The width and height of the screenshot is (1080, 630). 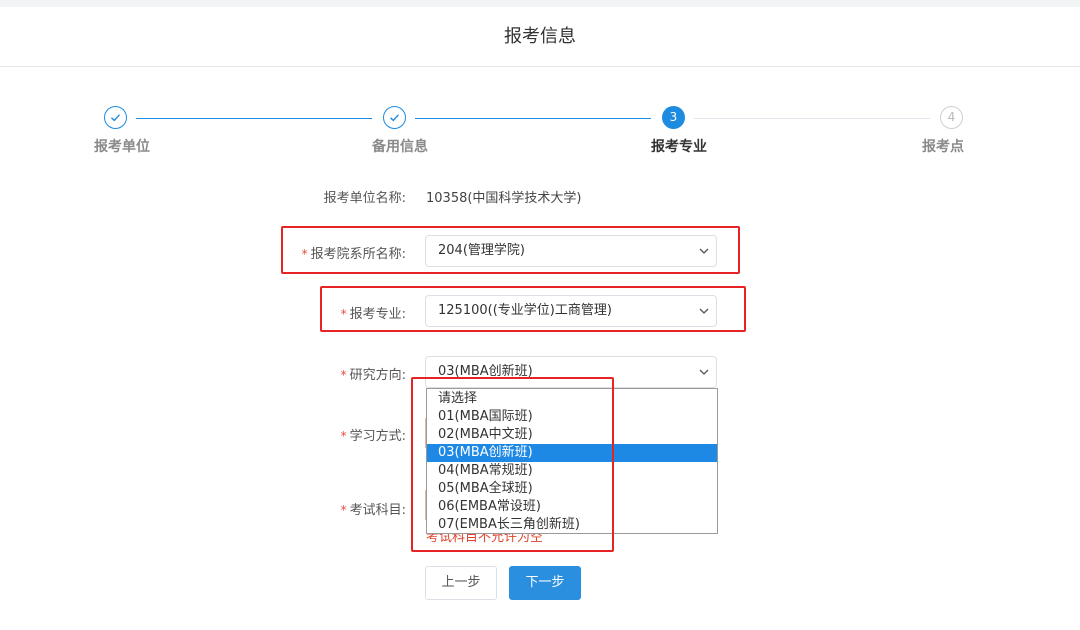 I want to click on dropdown-highlight-box, so click(x=512, y=464).